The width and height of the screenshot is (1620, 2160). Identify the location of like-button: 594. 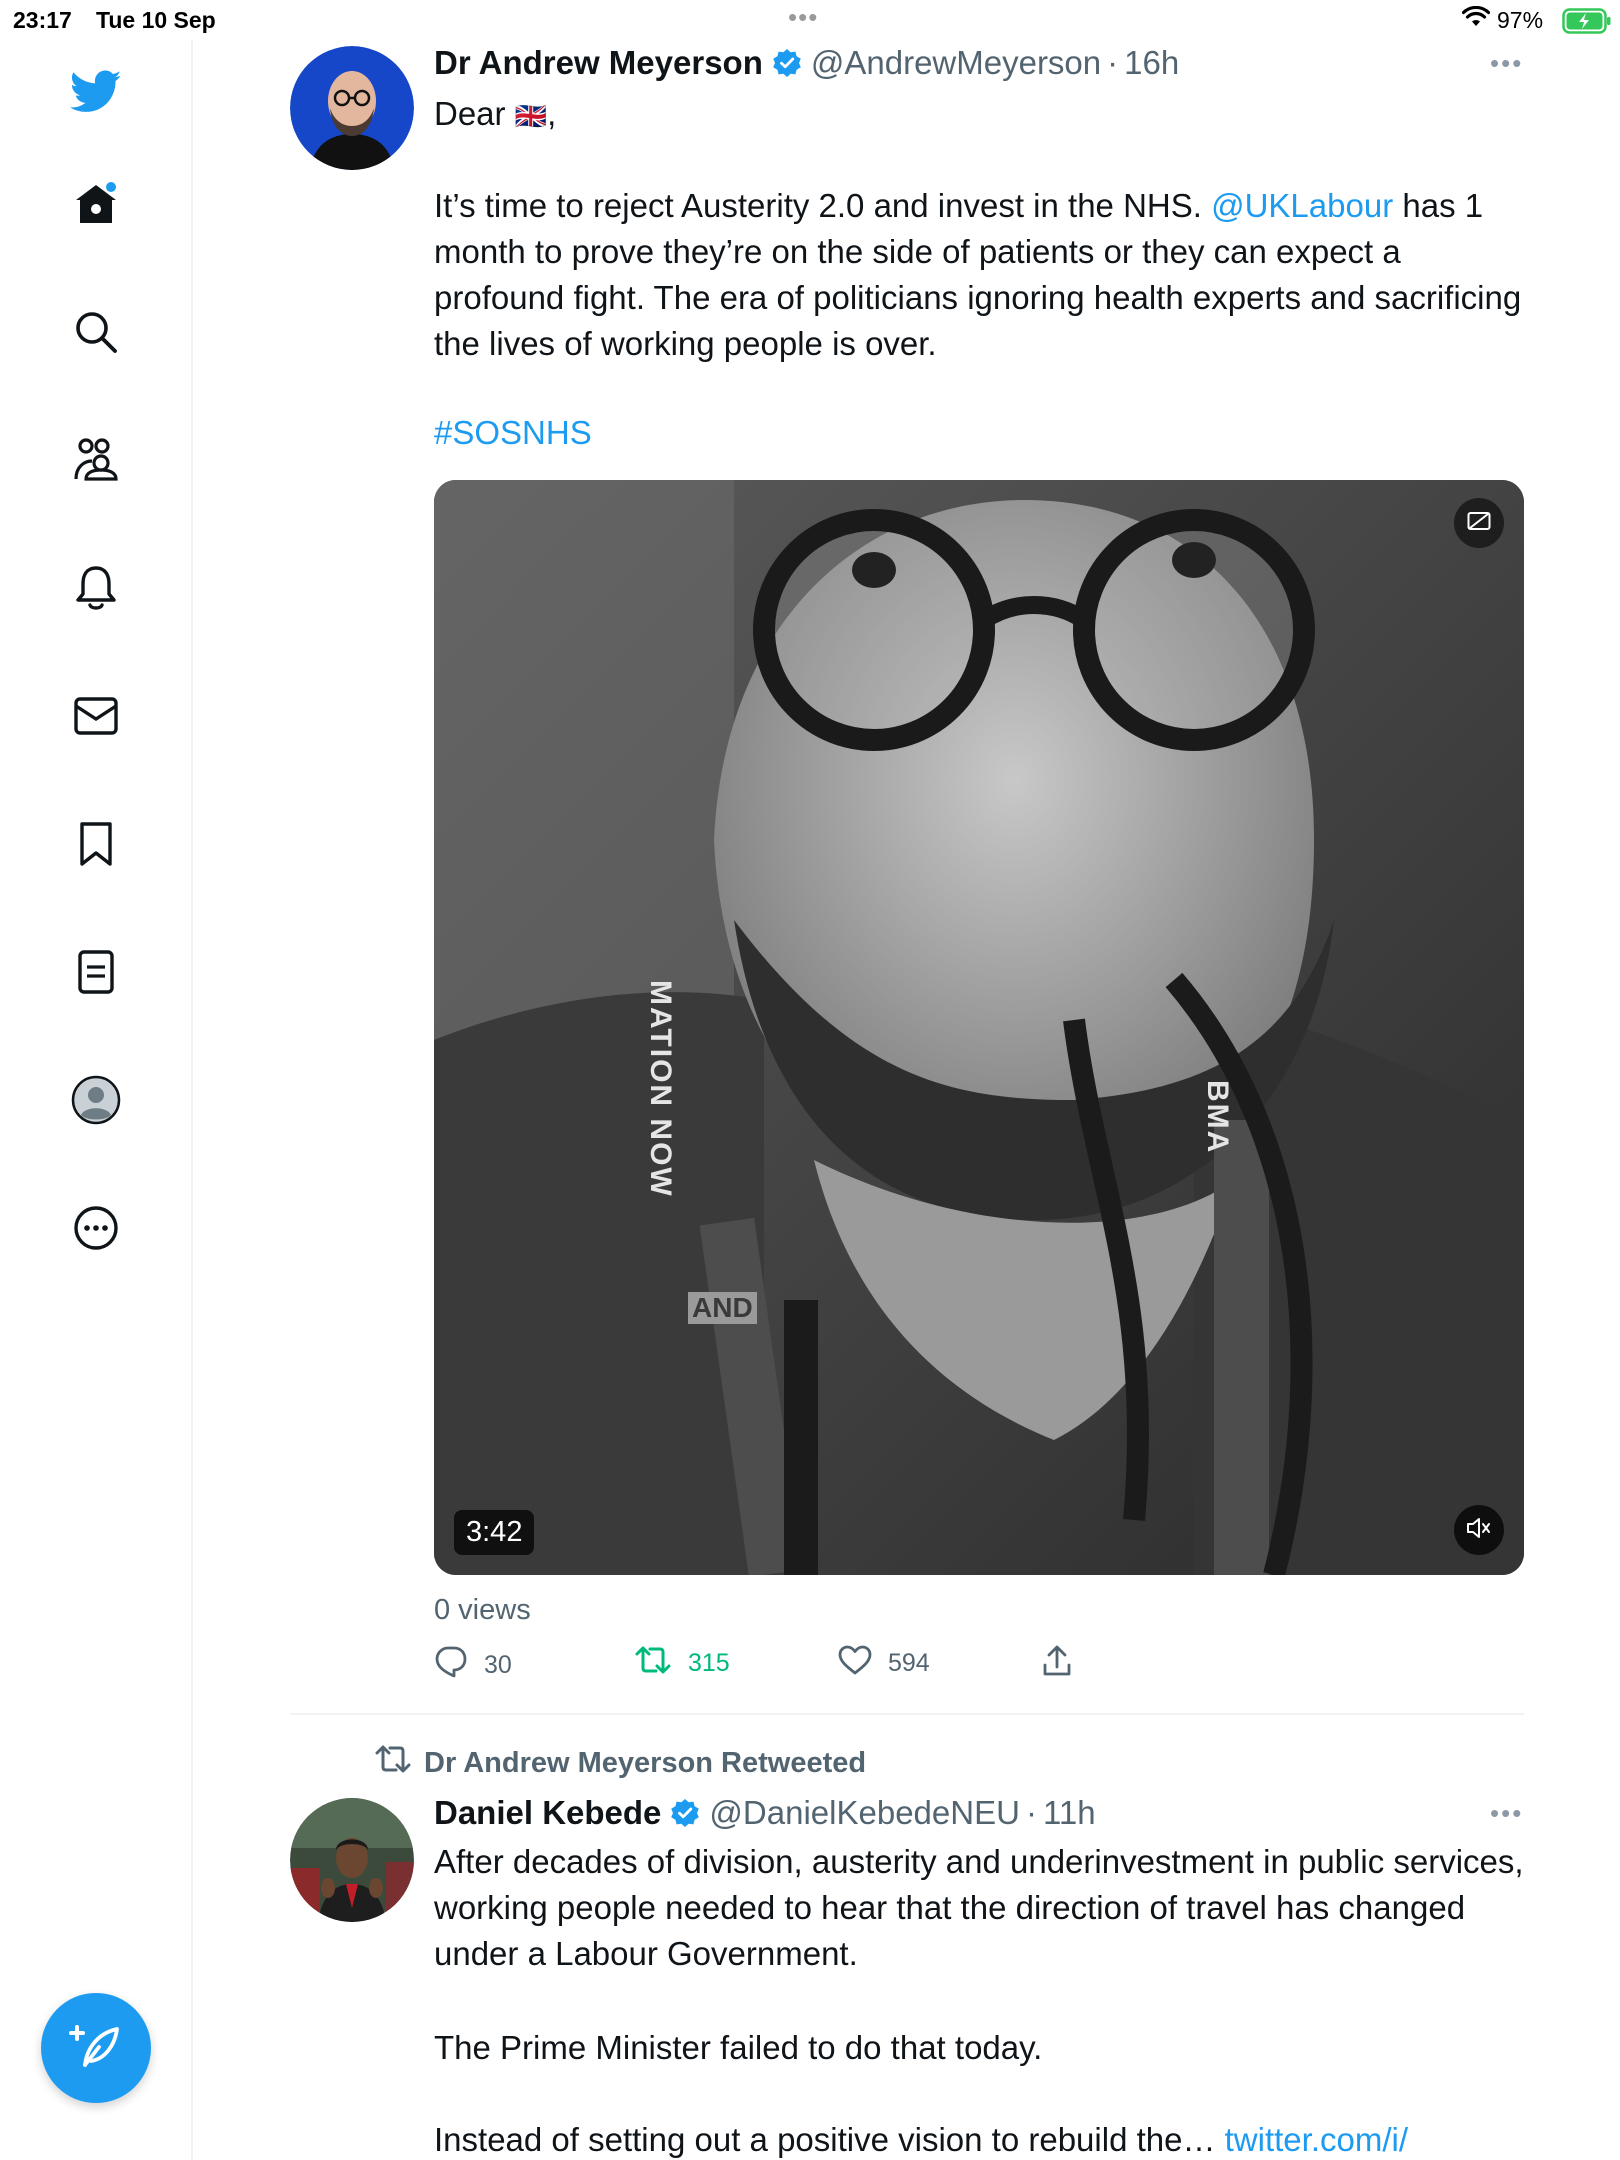
(884, 1663).